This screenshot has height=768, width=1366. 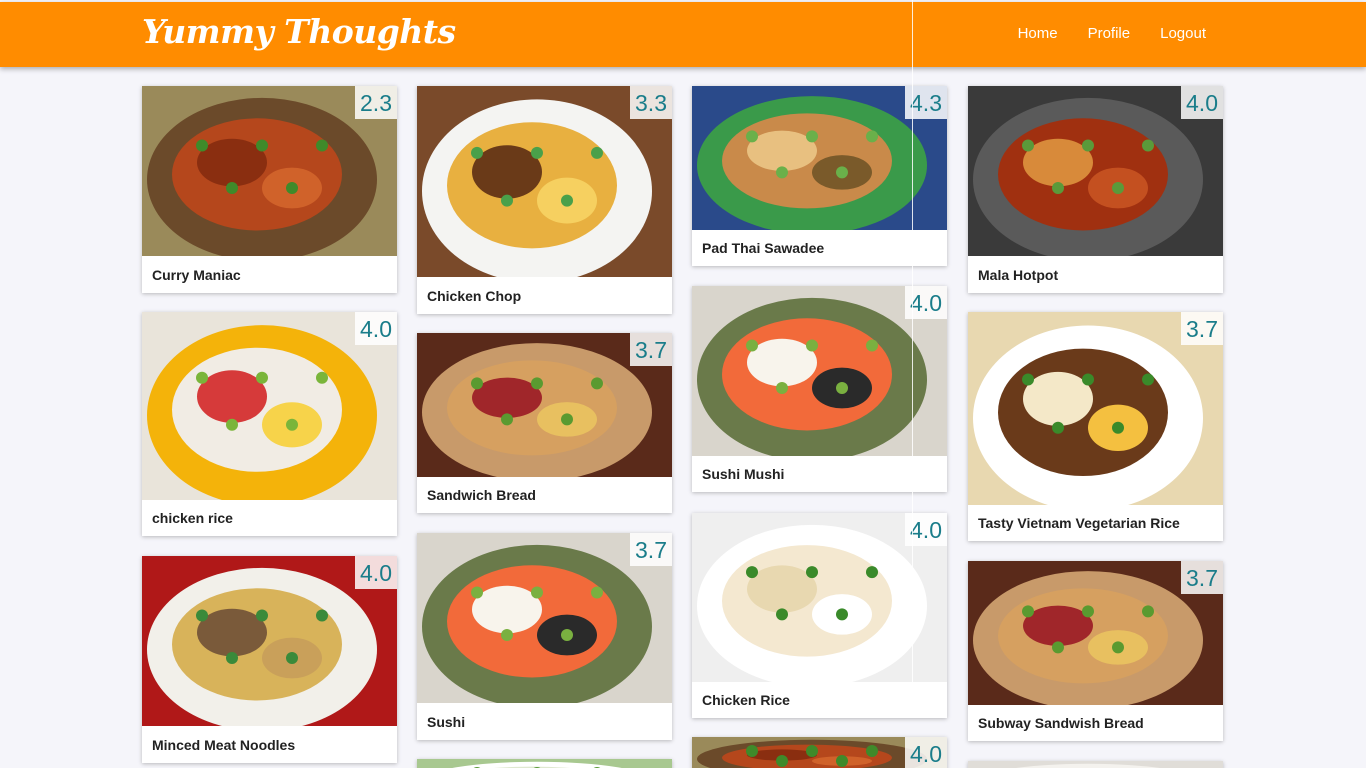 What do you see at coordinates (299, 31) in the screenshot?
I see `brand-logo: Yummy Thoughts` at bounding box center [299, 31].